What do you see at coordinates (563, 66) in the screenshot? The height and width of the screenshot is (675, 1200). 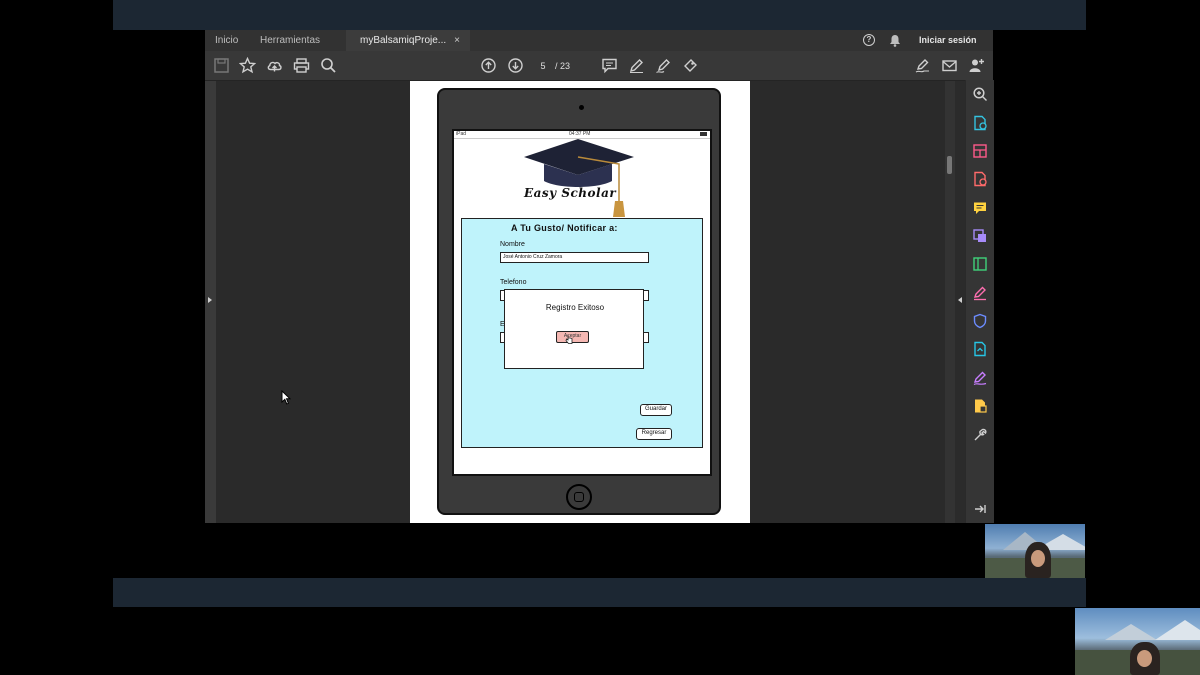 I see `page-total: / 23` at bounding box center [563, 66].